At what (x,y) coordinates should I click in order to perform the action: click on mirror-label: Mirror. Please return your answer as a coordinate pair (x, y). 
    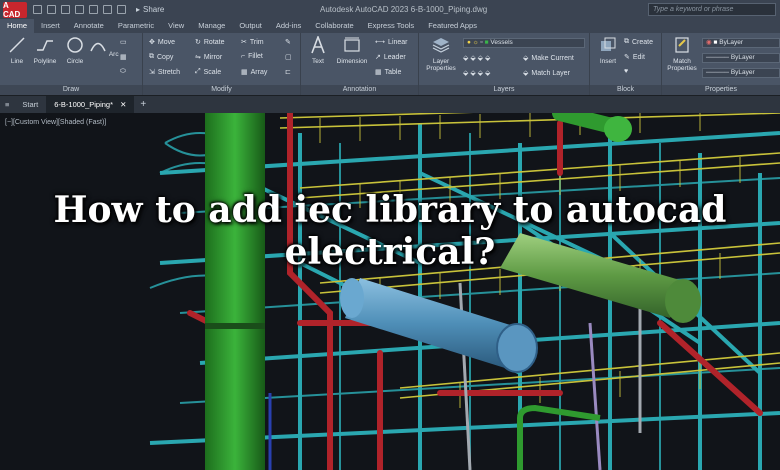
    Looking at the image, I should click on (213, 57).